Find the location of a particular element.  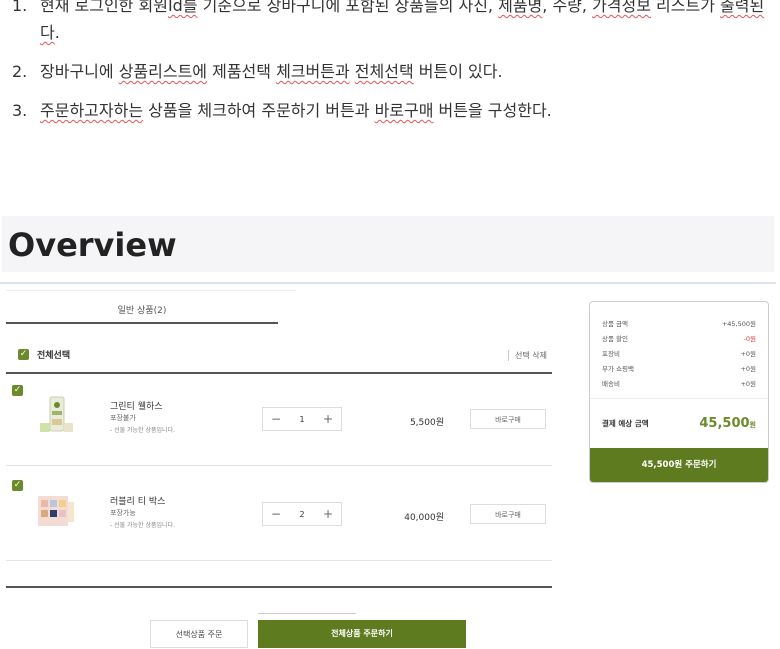

delete-selected-button: 선택 삭제 is located at coordinates (527, 355).